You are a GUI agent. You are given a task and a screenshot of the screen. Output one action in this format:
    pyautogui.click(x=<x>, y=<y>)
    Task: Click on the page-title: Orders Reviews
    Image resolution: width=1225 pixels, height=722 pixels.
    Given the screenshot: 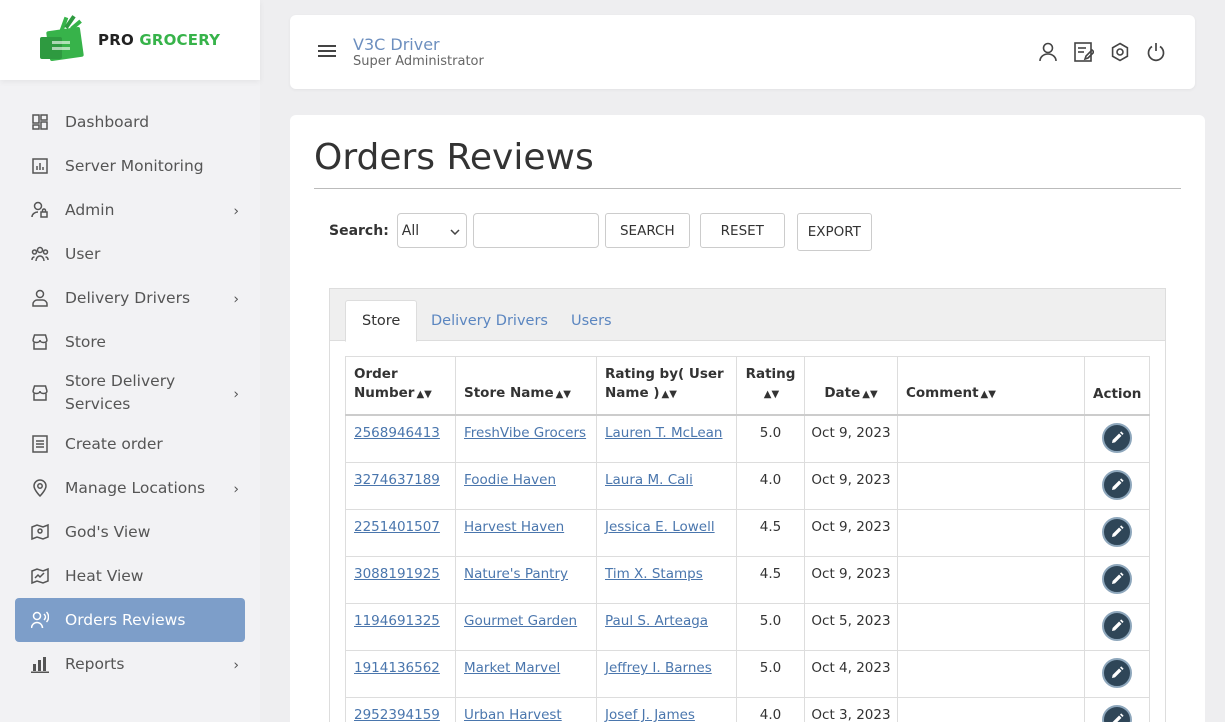 What is the action you would take?
    pyautogui.click(x=454, y=157)
    